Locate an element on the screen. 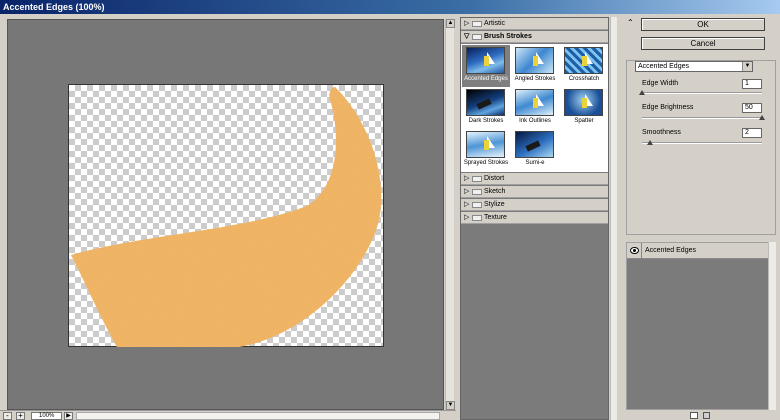 The height and width of the screenshot is (420, 780). filter-spatter: Spatter is located at coordinates (584, 108).